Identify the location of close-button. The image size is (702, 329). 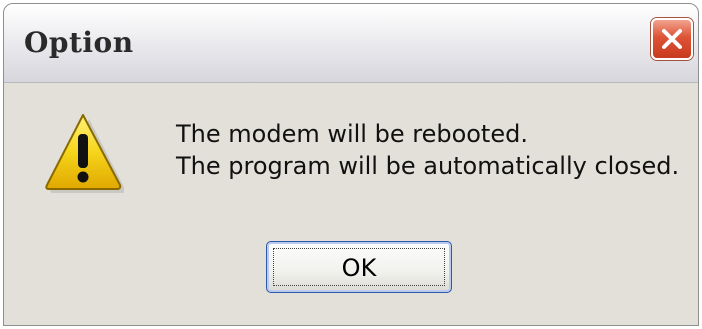
(672, 39).